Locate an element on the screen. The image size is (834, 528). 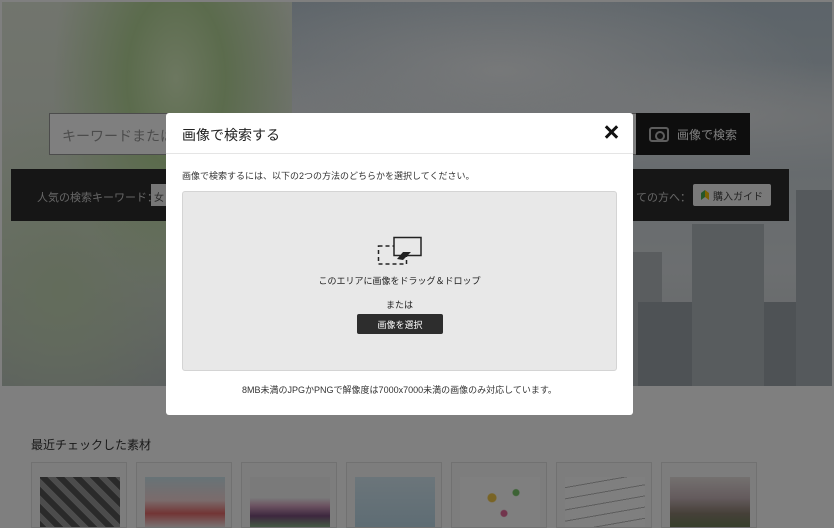
close-icon is located at coordinates (612, 132).